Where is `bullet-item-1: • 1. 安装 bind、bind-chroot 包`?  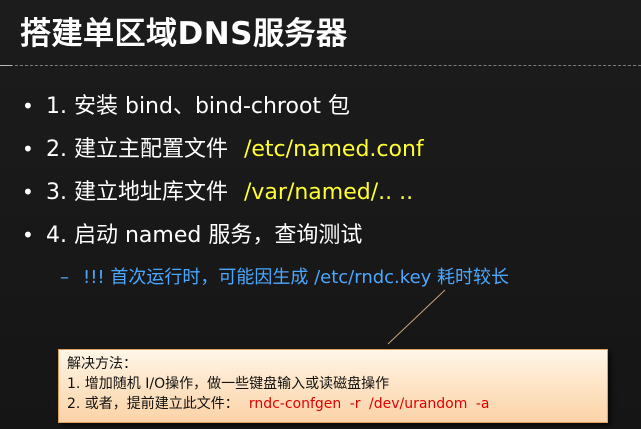 bullet-item-1: • 1. 安装 bind、bind-chroot 包 is located at coordinates (327, 109).